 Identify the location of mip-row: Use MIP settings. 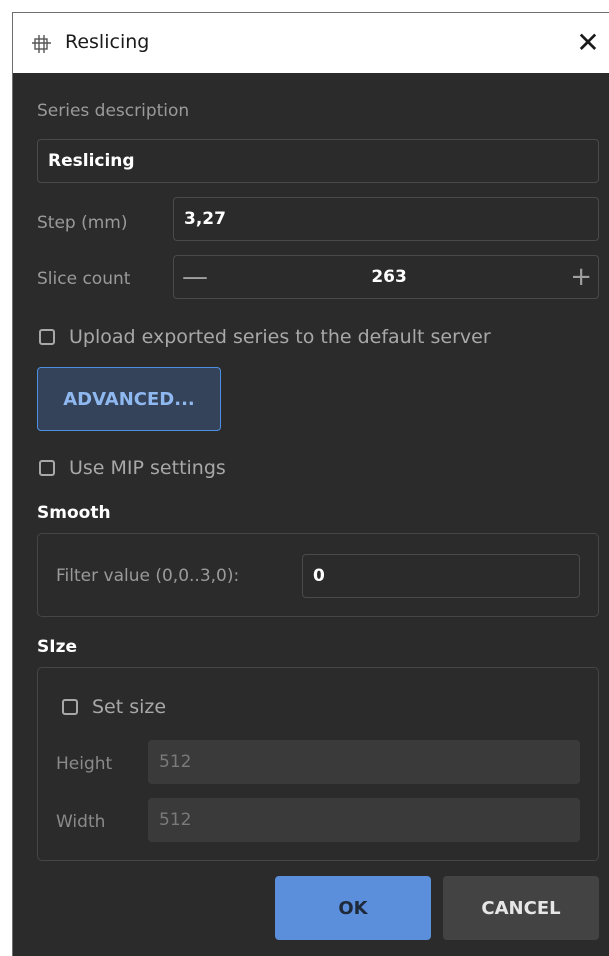
(132, 468).